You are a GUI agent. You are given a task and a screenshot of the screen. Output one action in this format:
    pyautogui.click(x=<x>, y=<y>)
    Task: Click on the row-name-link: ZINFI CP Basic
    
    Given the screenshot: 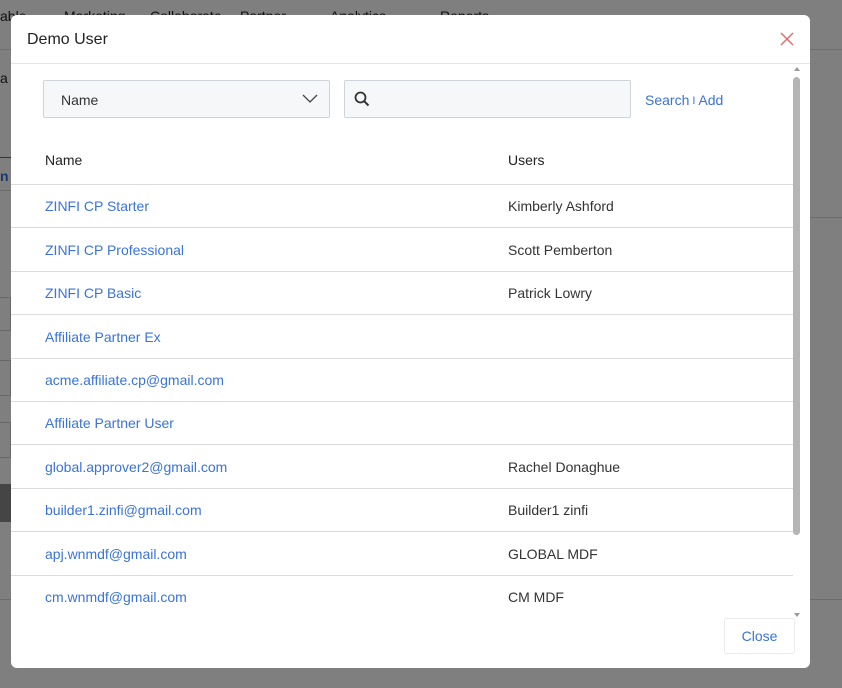 What is the action you would take?
    pyautogui.click(x=93, y=293)
    